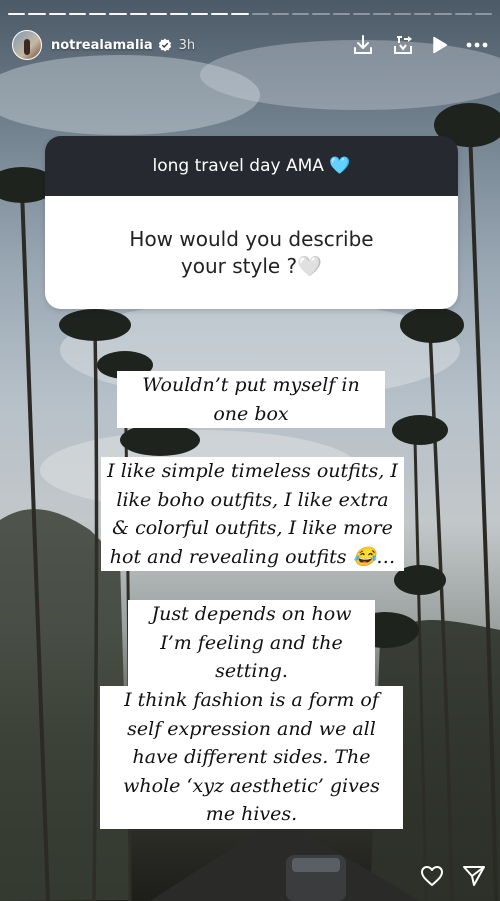  Describe the element at coordinates (453, 876) in the screenshot. I see `story-footer-actions` at that location.